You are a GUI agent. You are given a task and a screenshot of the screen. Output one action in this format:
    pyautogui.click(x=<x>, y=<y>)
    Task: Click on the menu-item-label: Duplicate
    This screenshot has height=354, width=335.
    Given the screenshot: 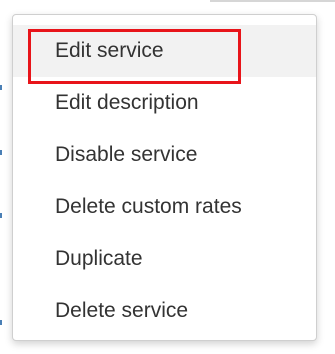 What is the action you would take?
    pyautogui.click(x=99, y=258)
    